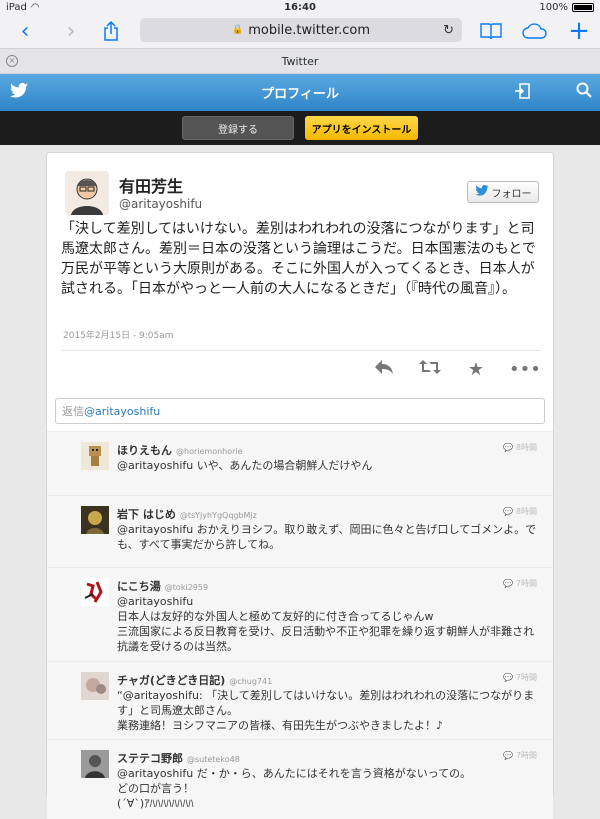 The height and width of the screenshot is (819, 600). I want to click on follow-button: フォロー, so click(503, 192).